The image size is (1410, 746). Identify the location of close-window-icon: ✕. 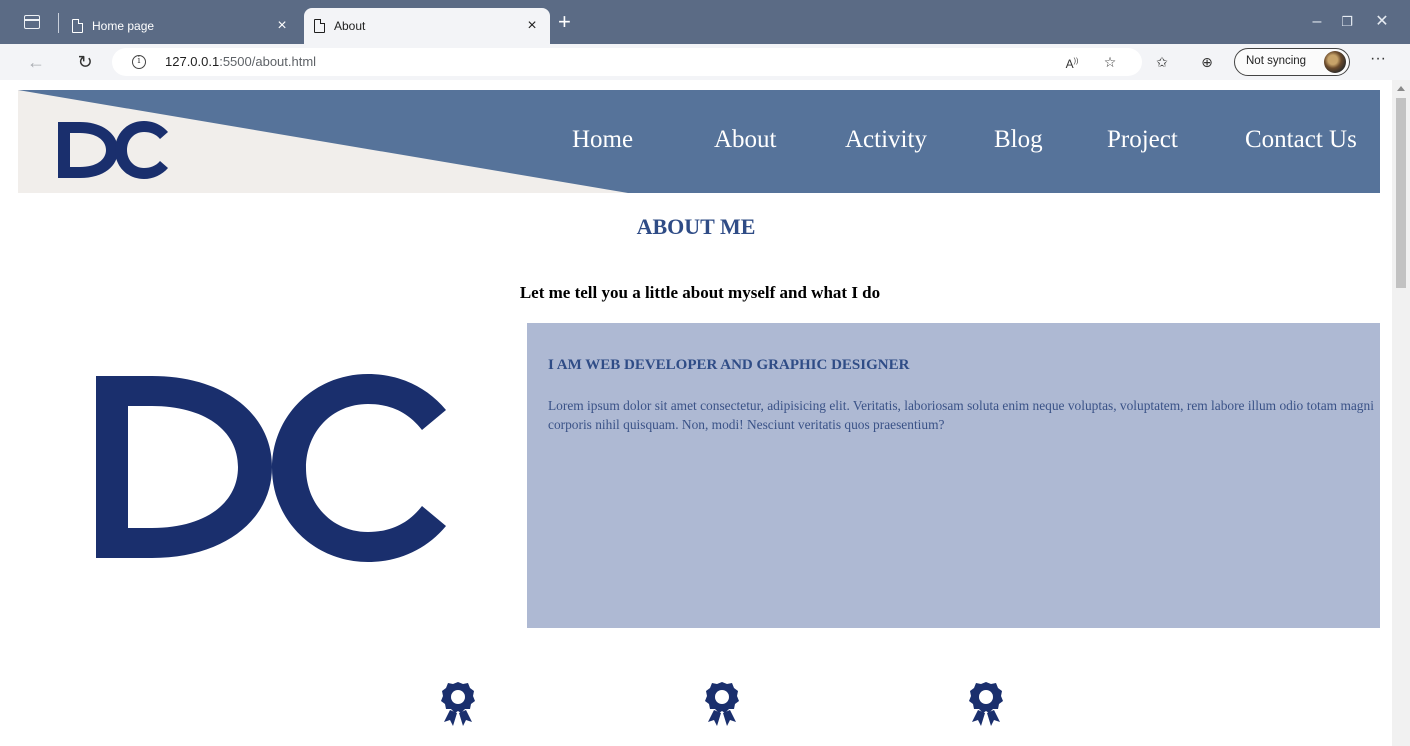
(1382, 22).